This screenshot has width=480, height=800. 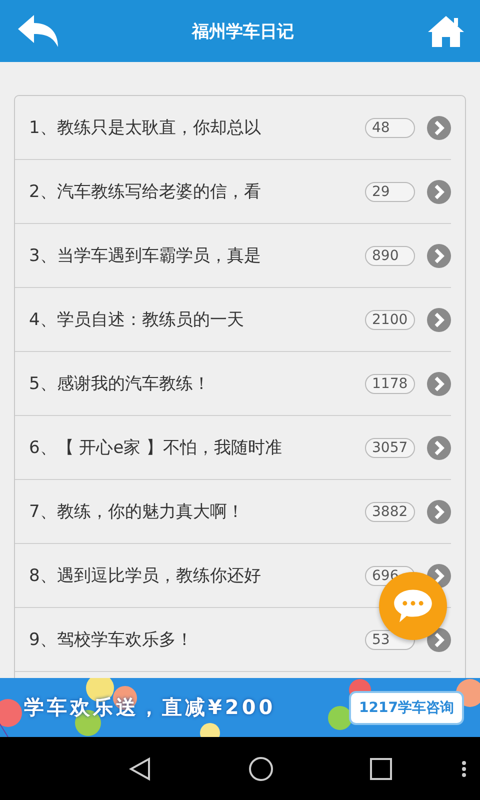 What do you see at coordinates (390, 256) in the screenshot?
I see `view-count: 890` at bounding box center [390, 256].